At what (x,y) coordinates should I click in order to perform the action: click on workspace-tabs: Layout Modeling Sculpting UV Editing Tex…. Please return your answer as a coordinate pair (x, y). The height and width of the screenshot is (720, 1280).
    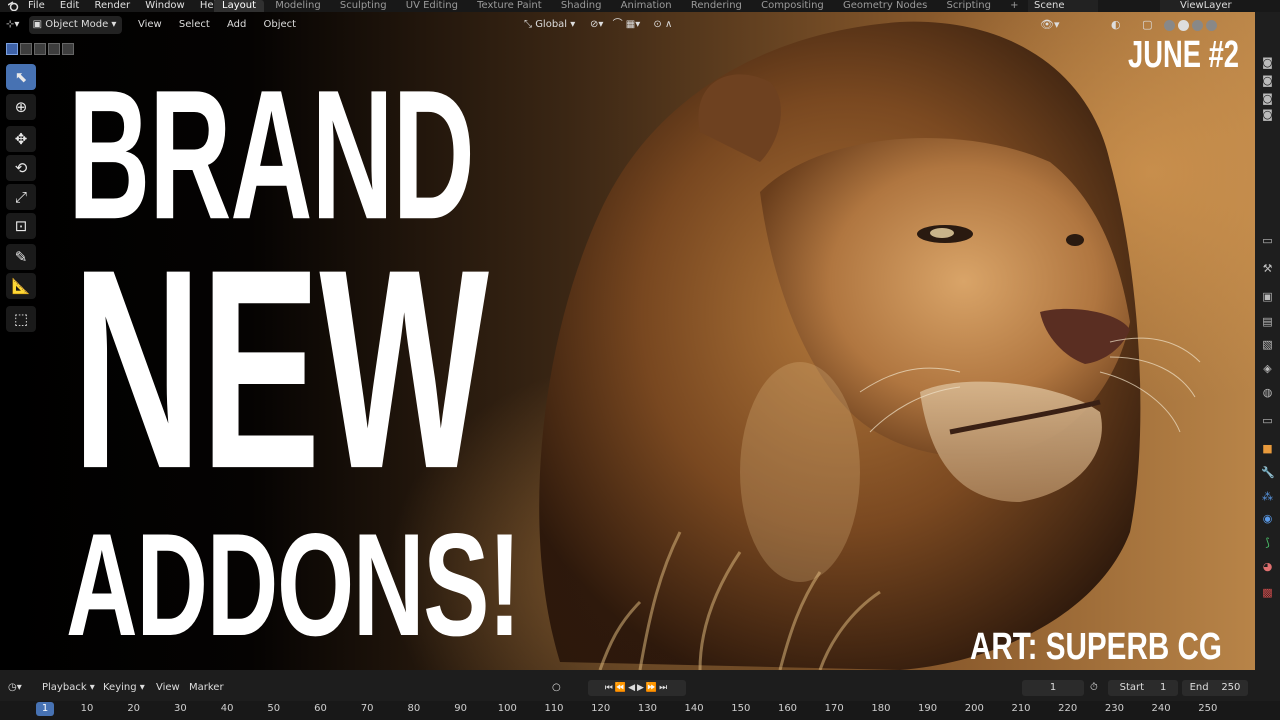
    Looking at the image, I should click on (620, 6).